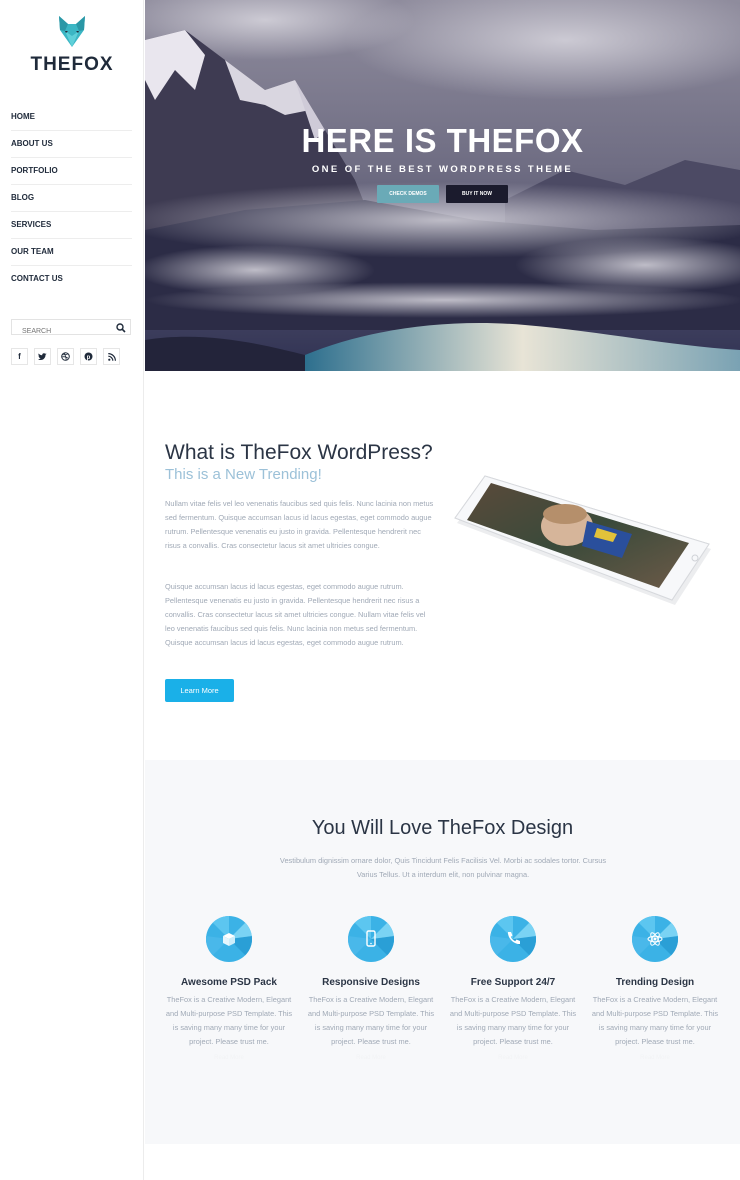  What do you see at coordinates (72, 31) in the screenshot?
I see `fox-logo-icon` at bounding box center [72, 31].